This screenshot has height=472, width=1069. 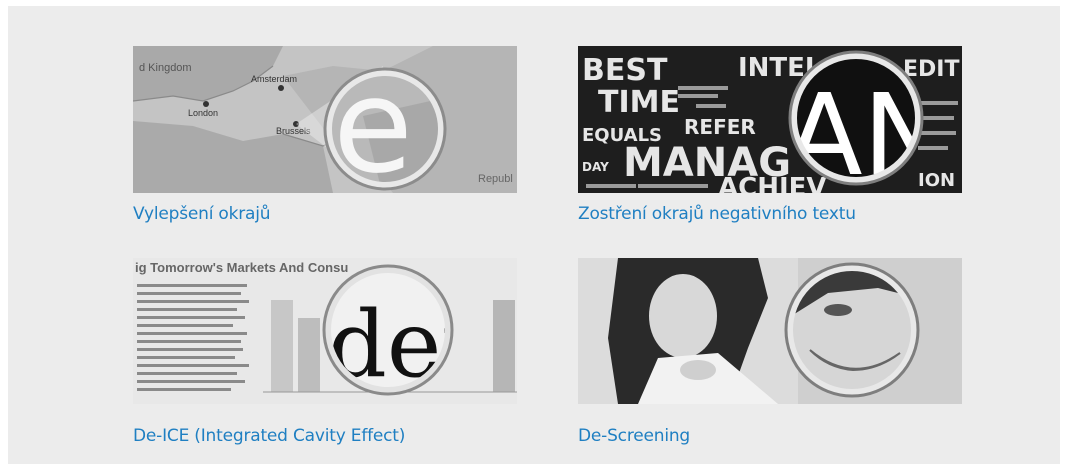 What do you see at coordinates (639, 102) in the screenshot?
I see `word-time: TIME` at bounding box center [639, 102].